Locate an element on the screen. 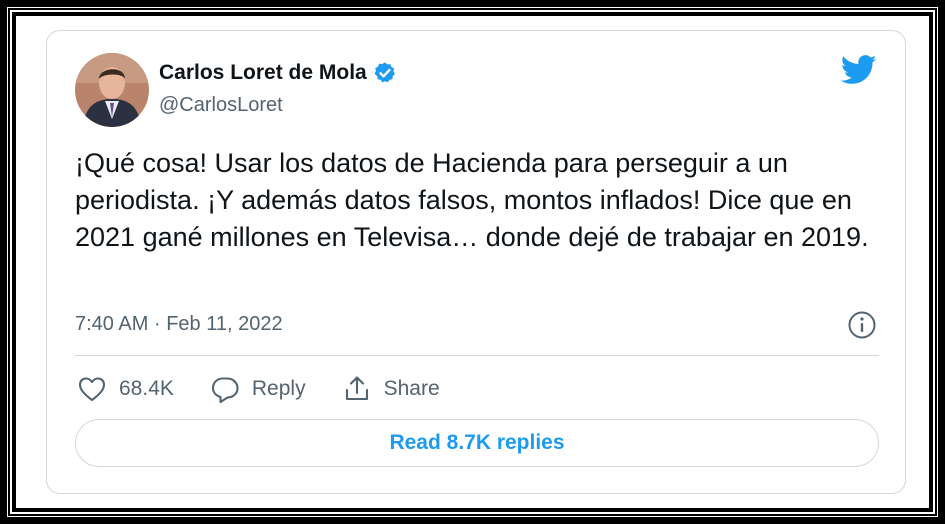 Image resolution: width=945 pixels, height=524 pixels. reply-button: Reply is located at coordinates (258, 389).